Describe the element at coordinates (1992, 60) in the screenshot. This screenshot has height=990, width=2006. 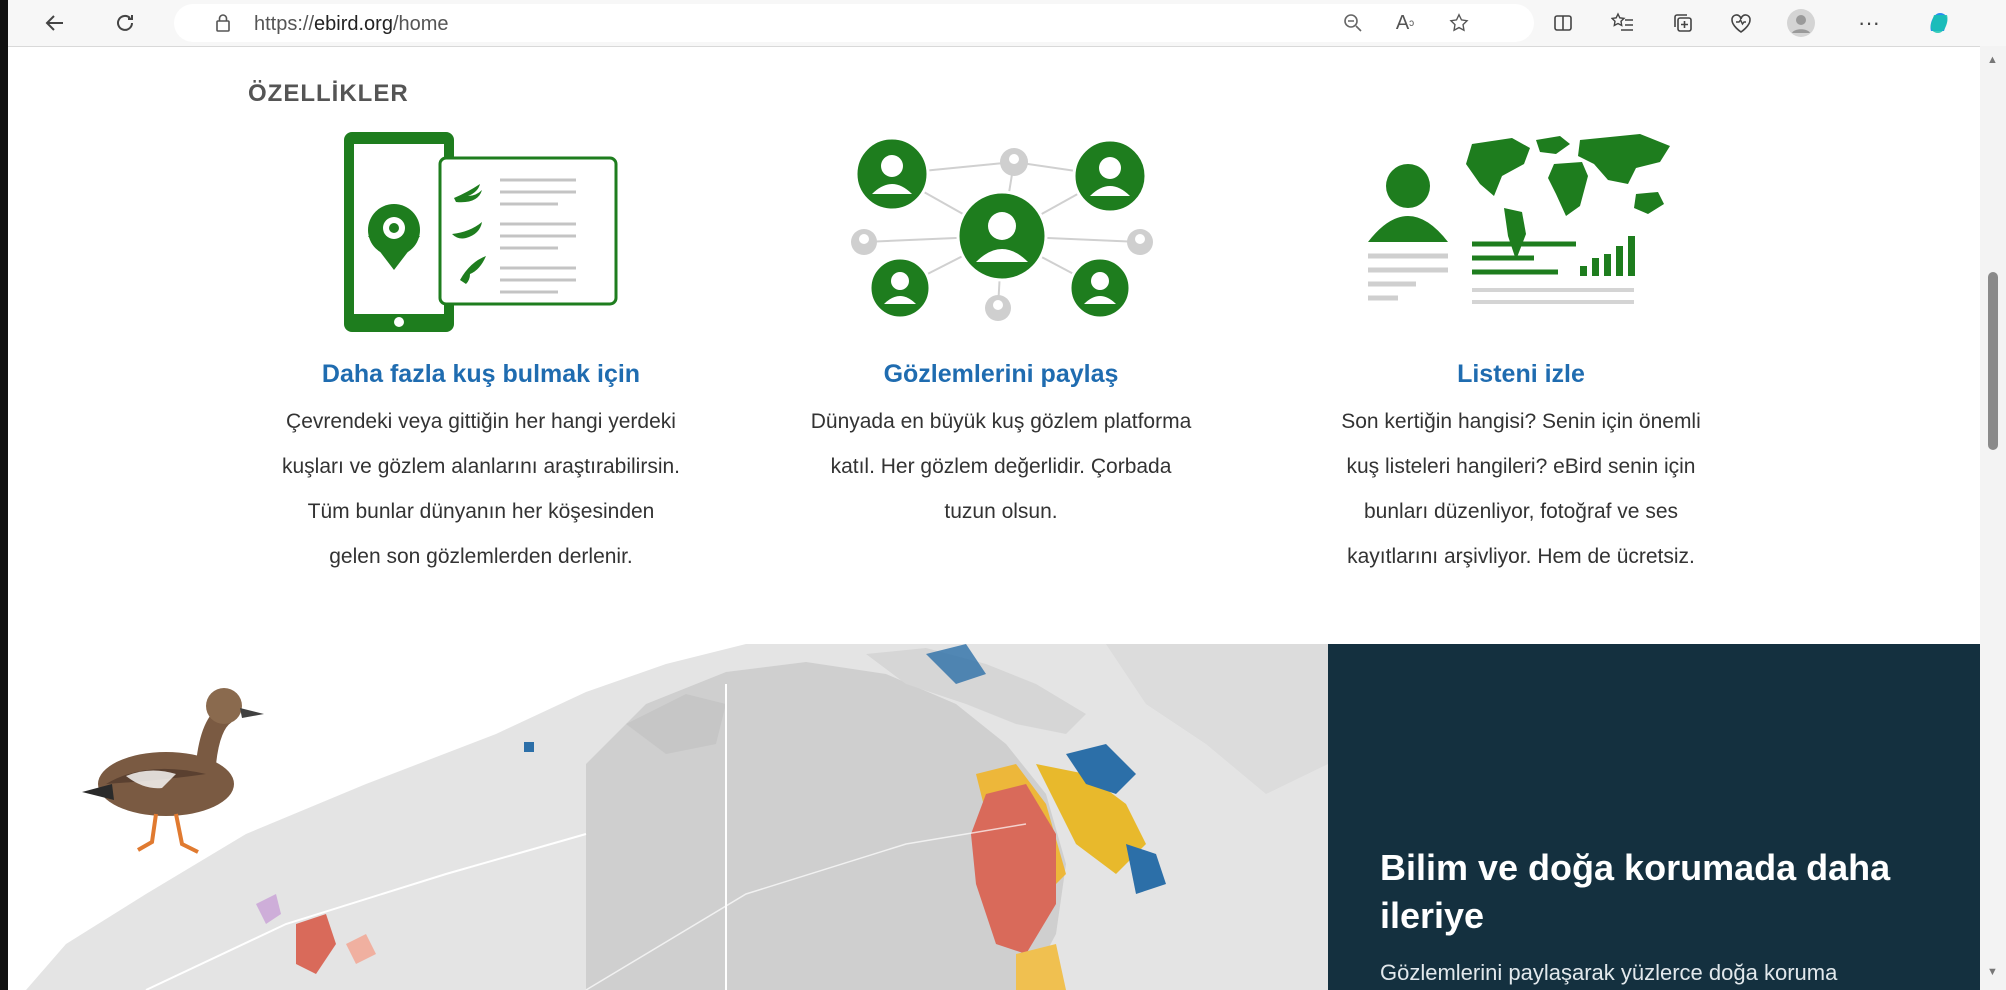
I see `scroll-up-icon: ▲` at that location.